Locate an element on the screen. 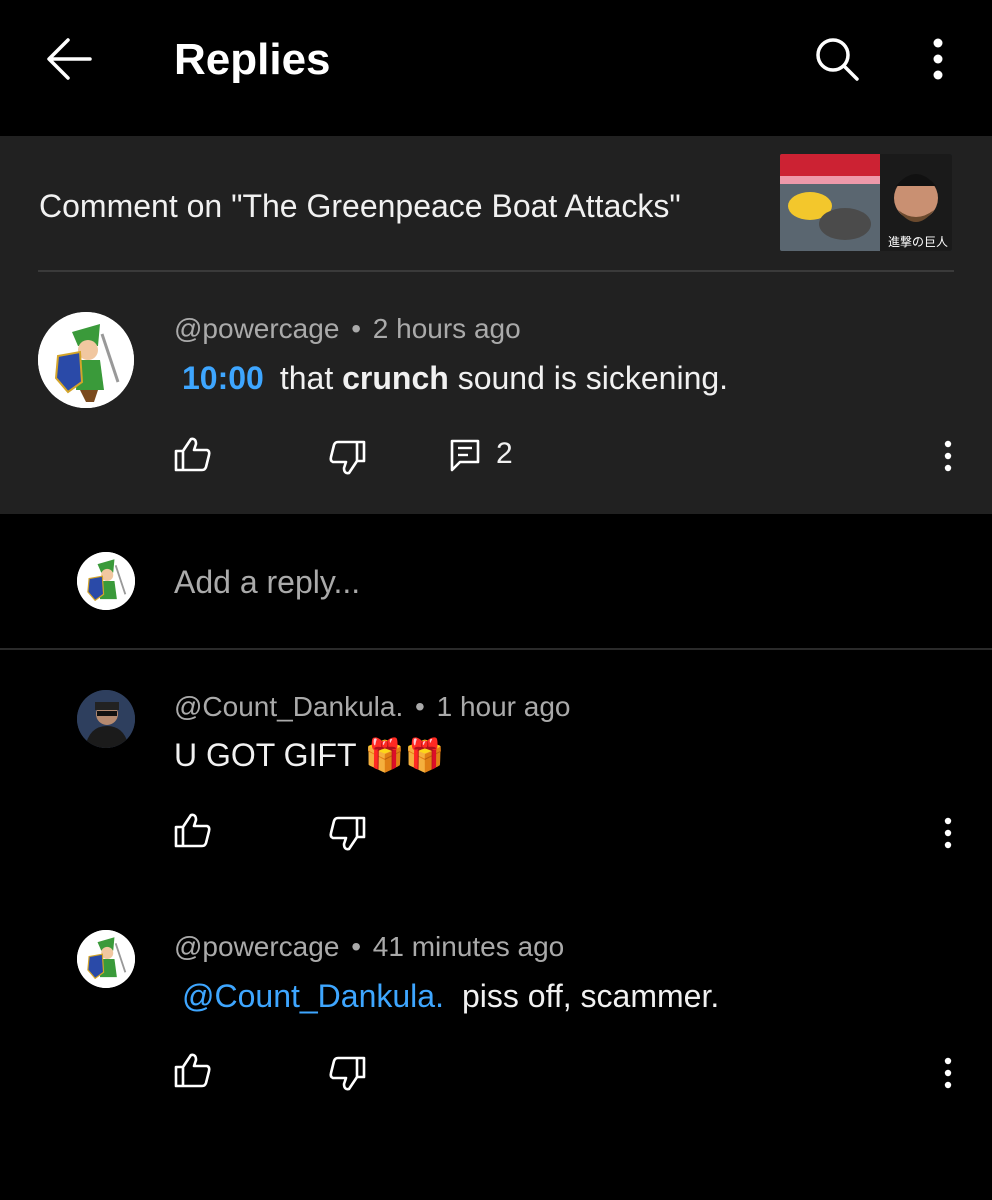  arrow-left-icon is located at coordinates (69, 59).